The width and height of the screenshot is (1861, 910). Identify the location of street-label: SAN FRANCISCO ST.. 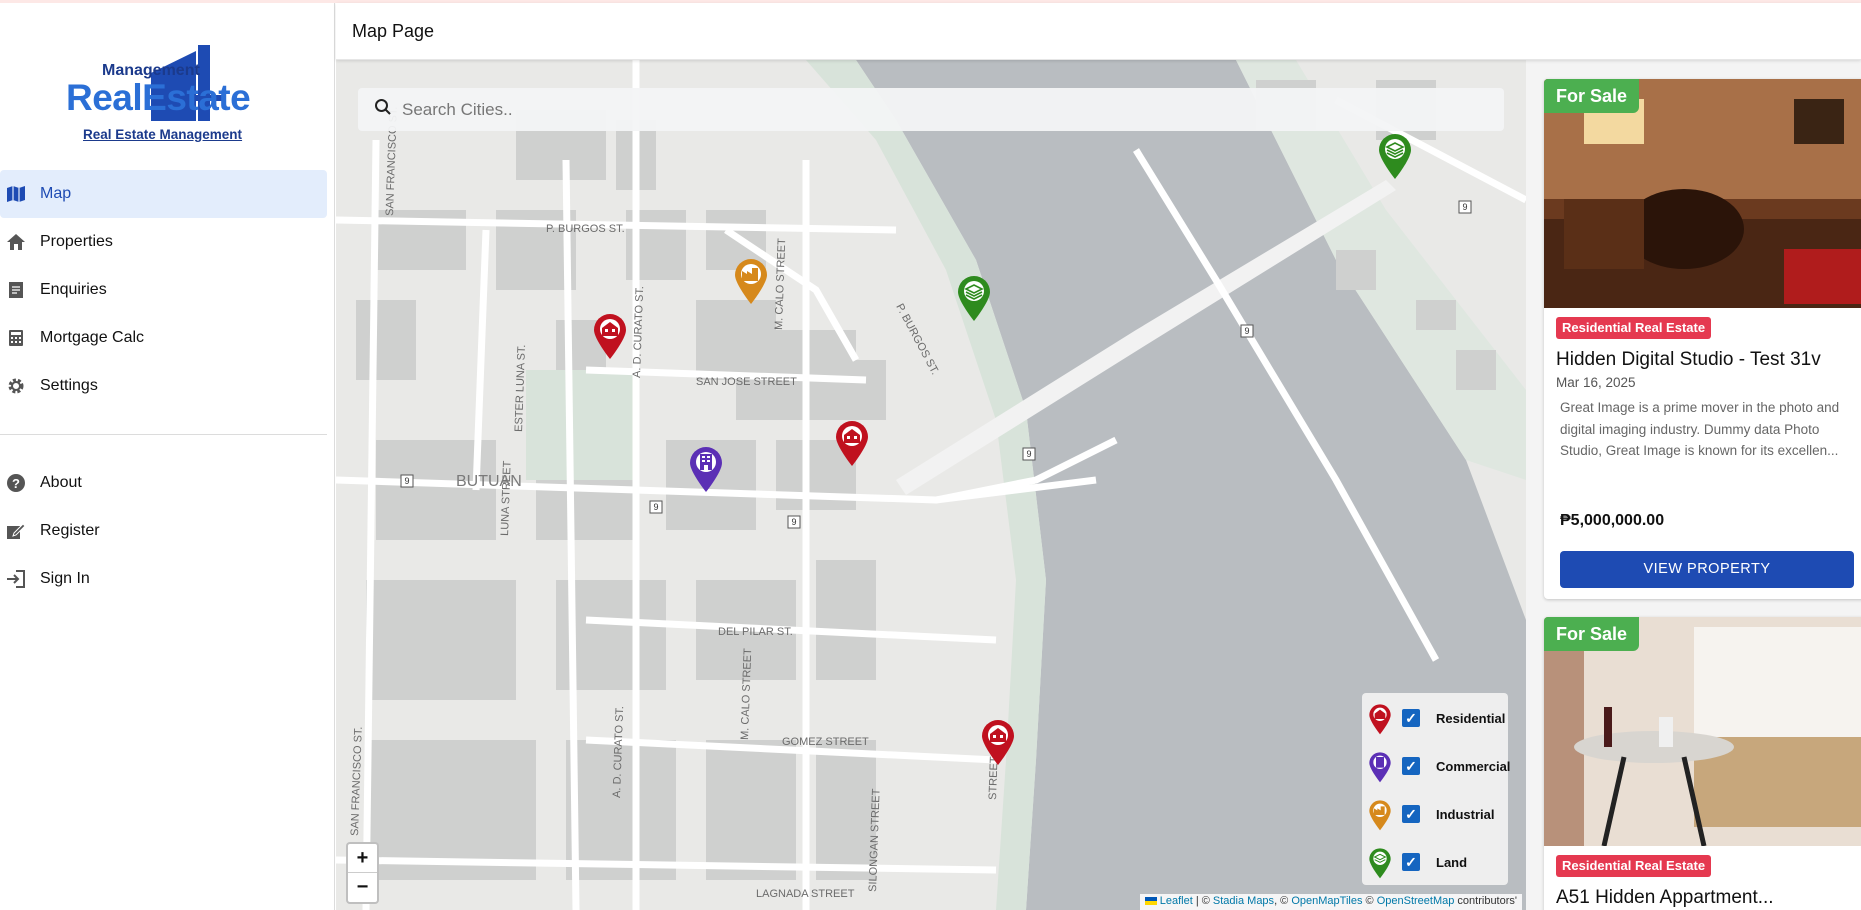
(357, 781).